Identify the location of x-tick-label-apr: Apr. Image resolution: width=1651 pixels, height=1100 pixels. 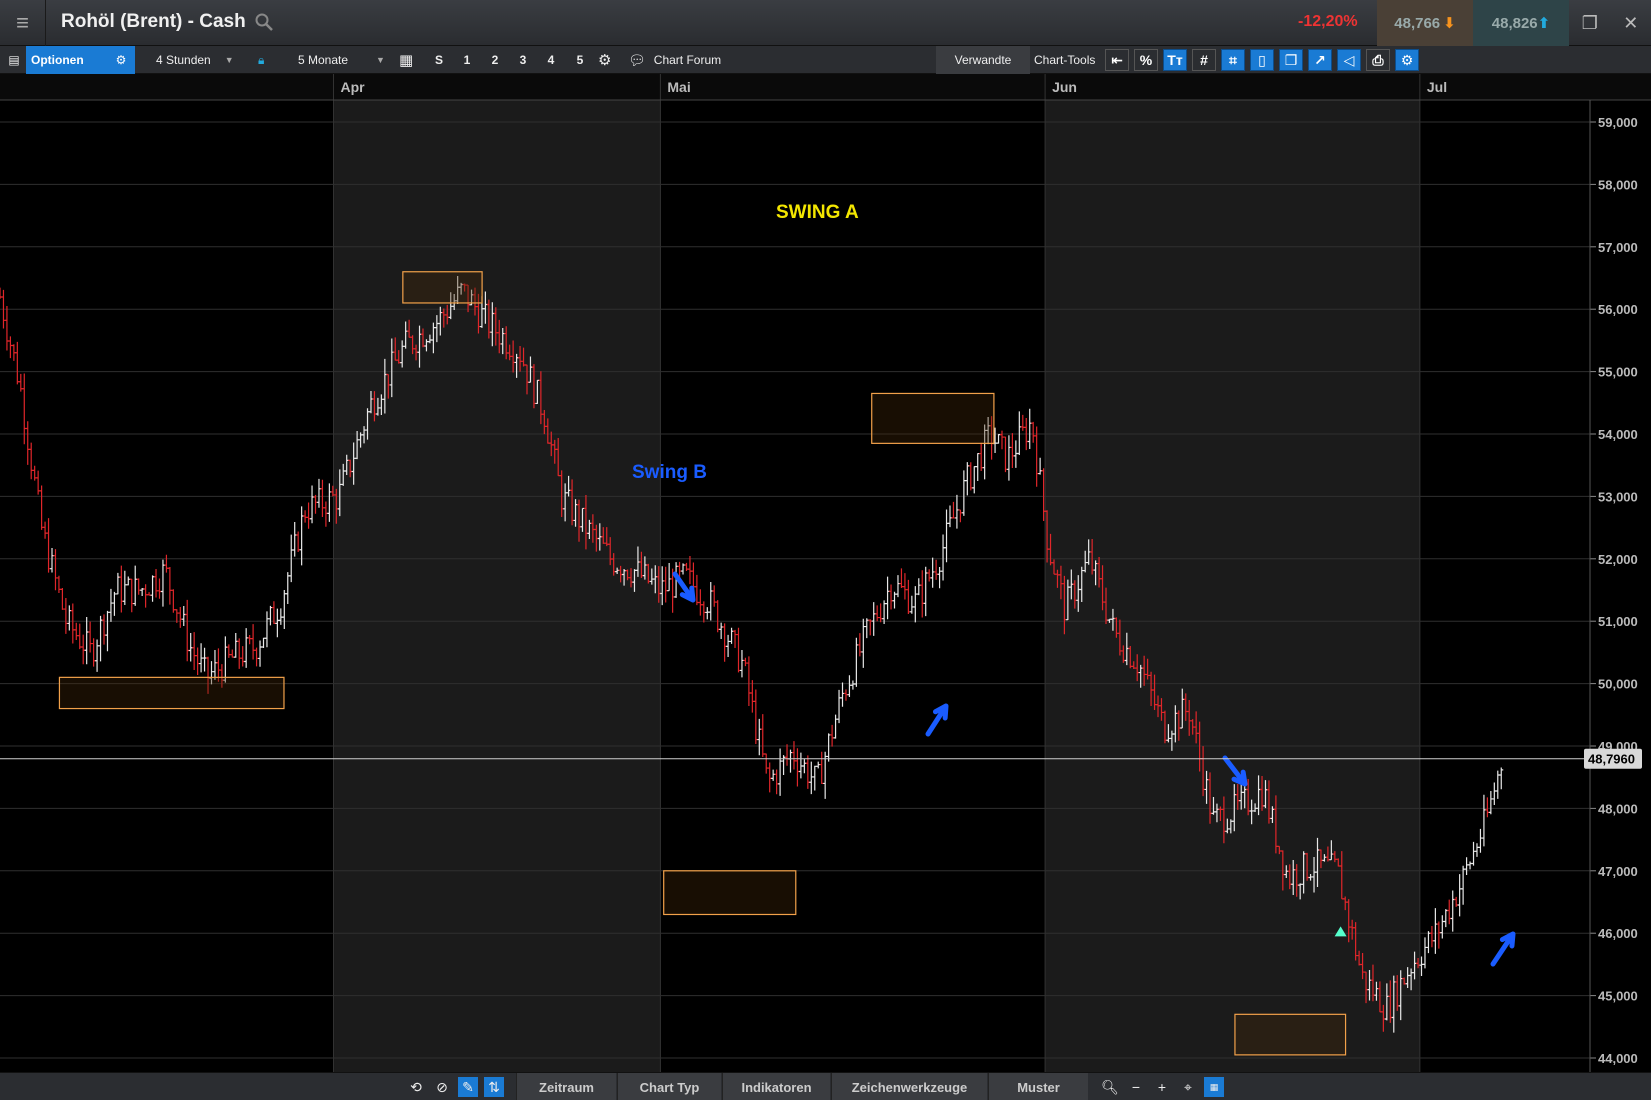
(353, 87).